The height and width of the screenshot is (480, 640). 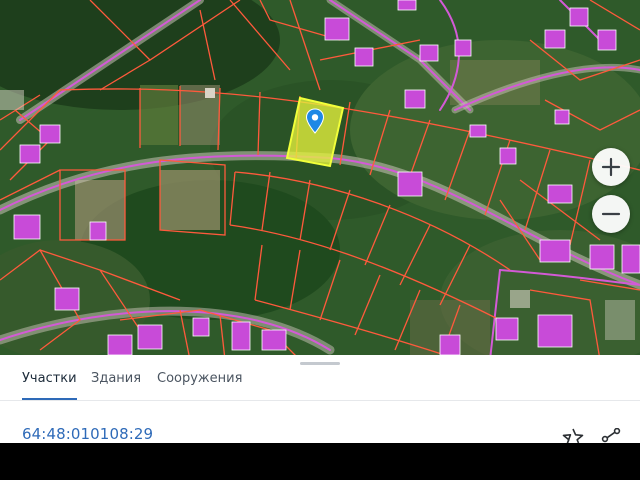 I want to click on share-icon, so click(x=611, y=435).